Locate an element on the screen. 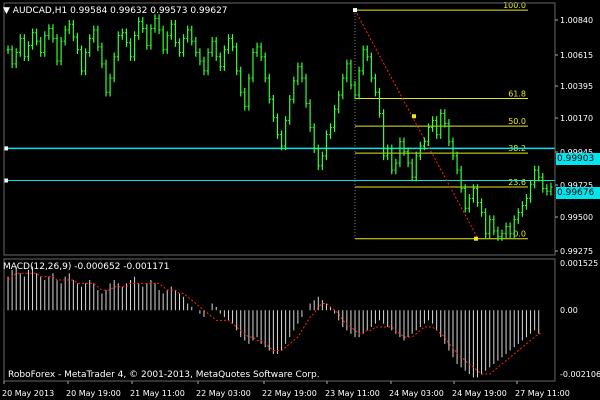 The height and width of the screenshot is (400, 600). time-axis-label: 22 May 19:00 is located at coordinates (289, 393).